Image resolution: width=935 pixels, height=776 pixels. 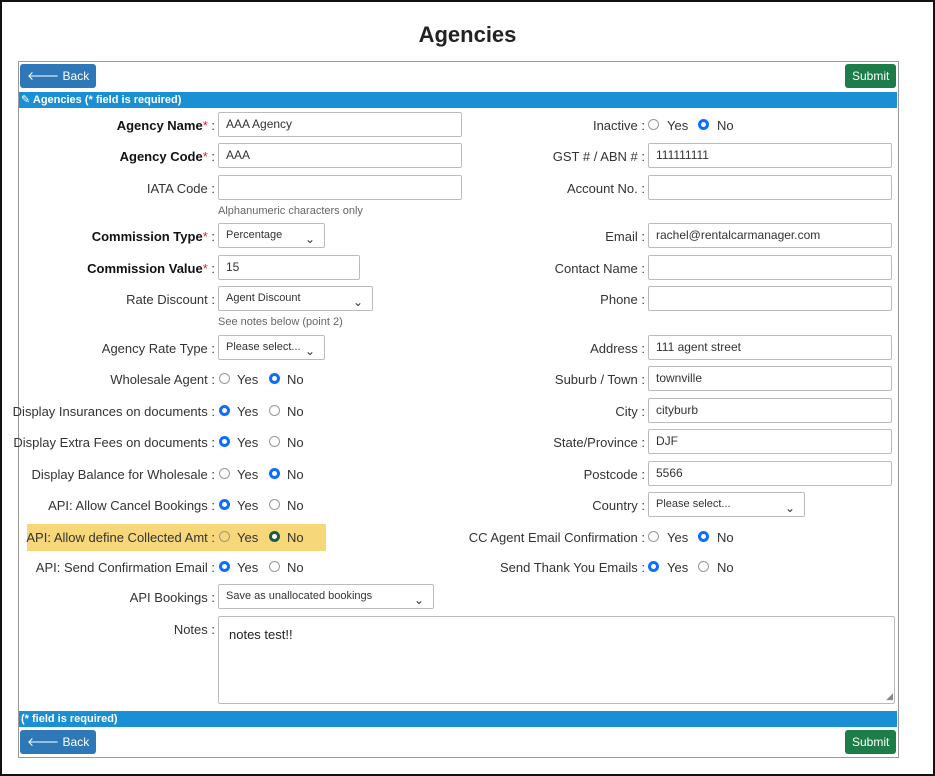 What do you see at coordinates (274, 378) in the screenshot?
I see `wholesale-agent-no-radio` at bounding box center [274, 378].